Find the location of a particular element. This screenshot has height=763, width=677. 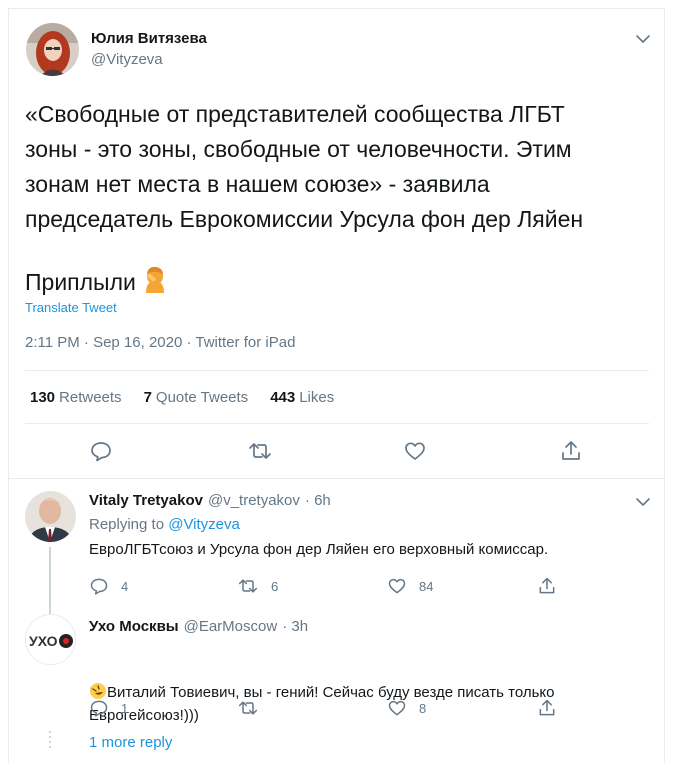

tweet-stats: 130 Retweets 7 Quote Tweets 443 Likes is located at coordinates (193, 397).